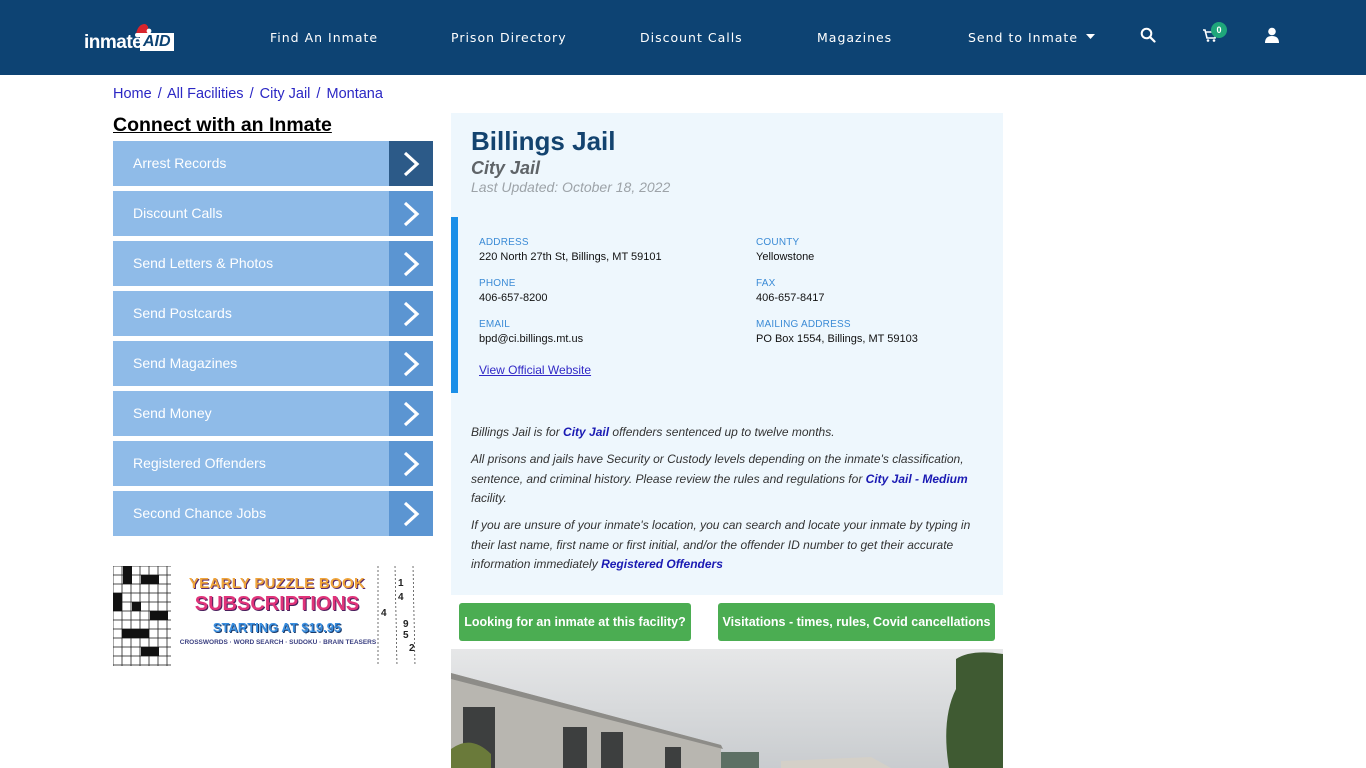 Image resolution: width=1366 pixels, height=768 pixels. Describe the element at coordinates (401, 583) in the screenshot. I see `sudoku-digit: 1` at that location.